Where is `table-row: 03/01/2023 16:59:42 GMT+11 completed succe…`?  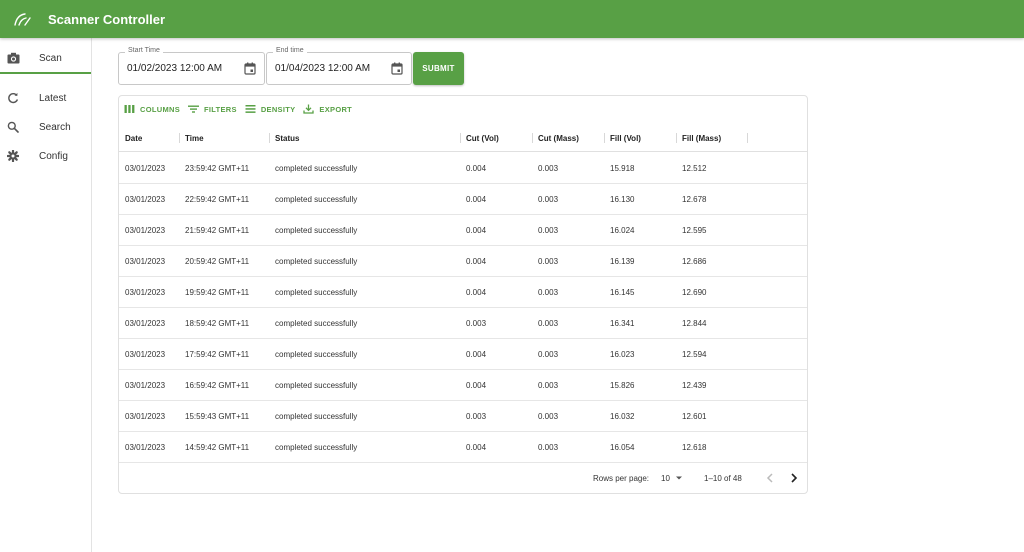 table-row: 03/01/2023 16:59:42 GMT+11 completed succe… is located at coordinates (463, 385).